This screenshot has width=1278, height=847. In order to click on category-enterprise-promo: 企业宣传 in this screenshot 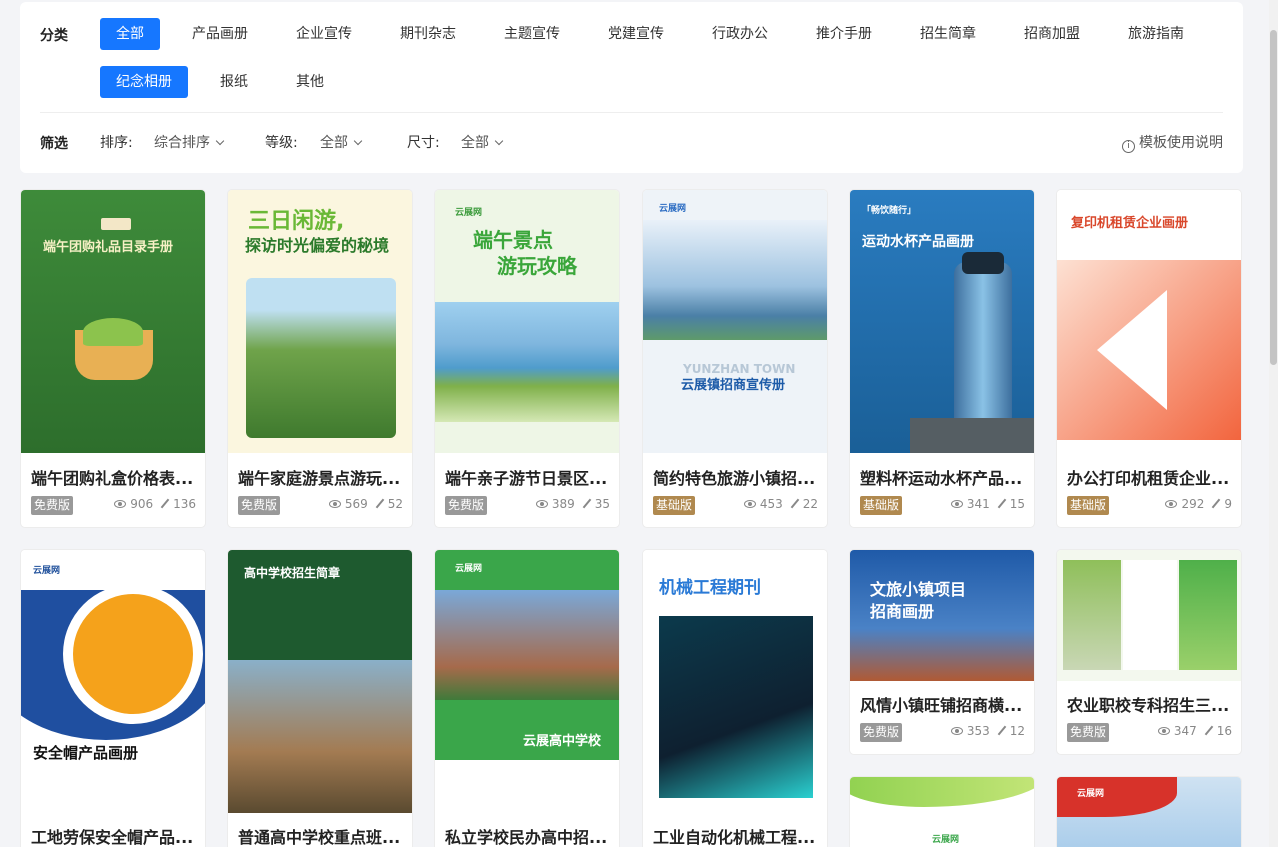, I will do `click(324, 34)`.